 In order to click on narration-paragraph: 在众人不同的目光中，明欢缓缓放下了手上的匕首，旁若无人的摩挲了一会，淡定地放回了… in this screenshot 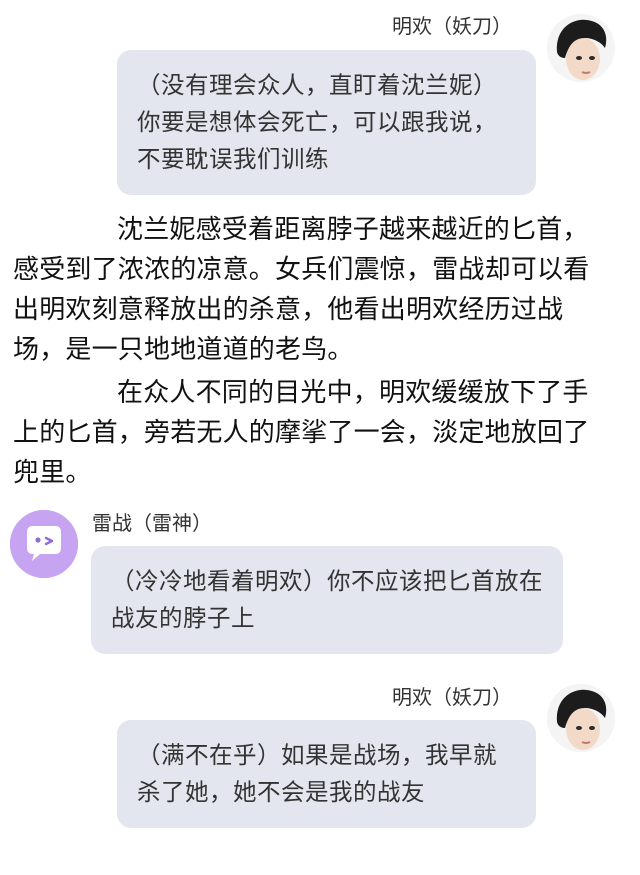, I will do `click(301, 433)`.